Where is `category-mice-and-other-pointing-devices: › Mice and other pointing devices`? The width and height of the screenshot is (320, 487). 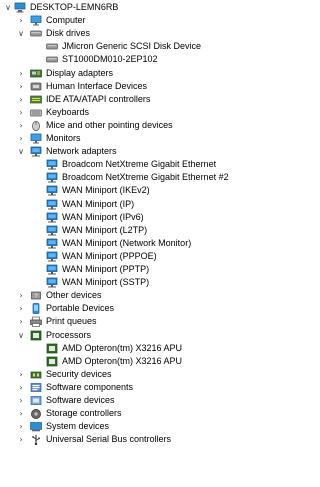 category-mice-and-other-pointing-devices: › Mice and other pointing devices is located at coordinates (160, 125).